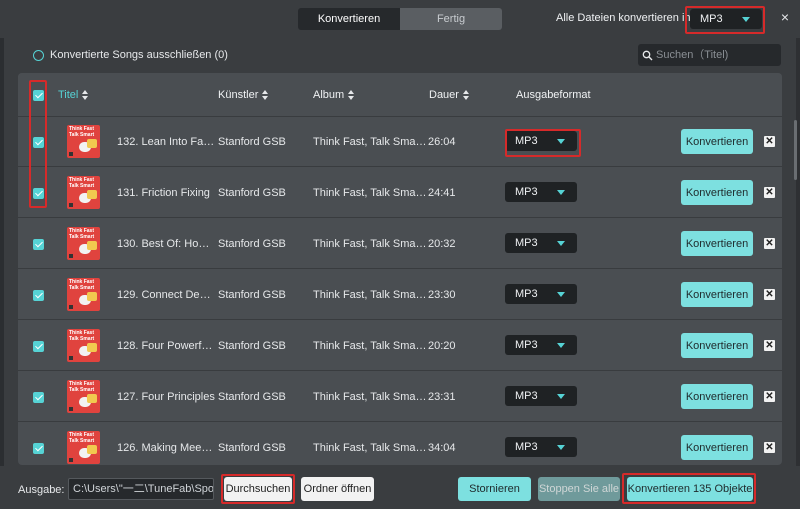 Image resolution: width=800 pixels, height=509 pixels. Describe the element at coordinates (442, 295) in the screenshot. I see `song-duration: 23:30` at that location.